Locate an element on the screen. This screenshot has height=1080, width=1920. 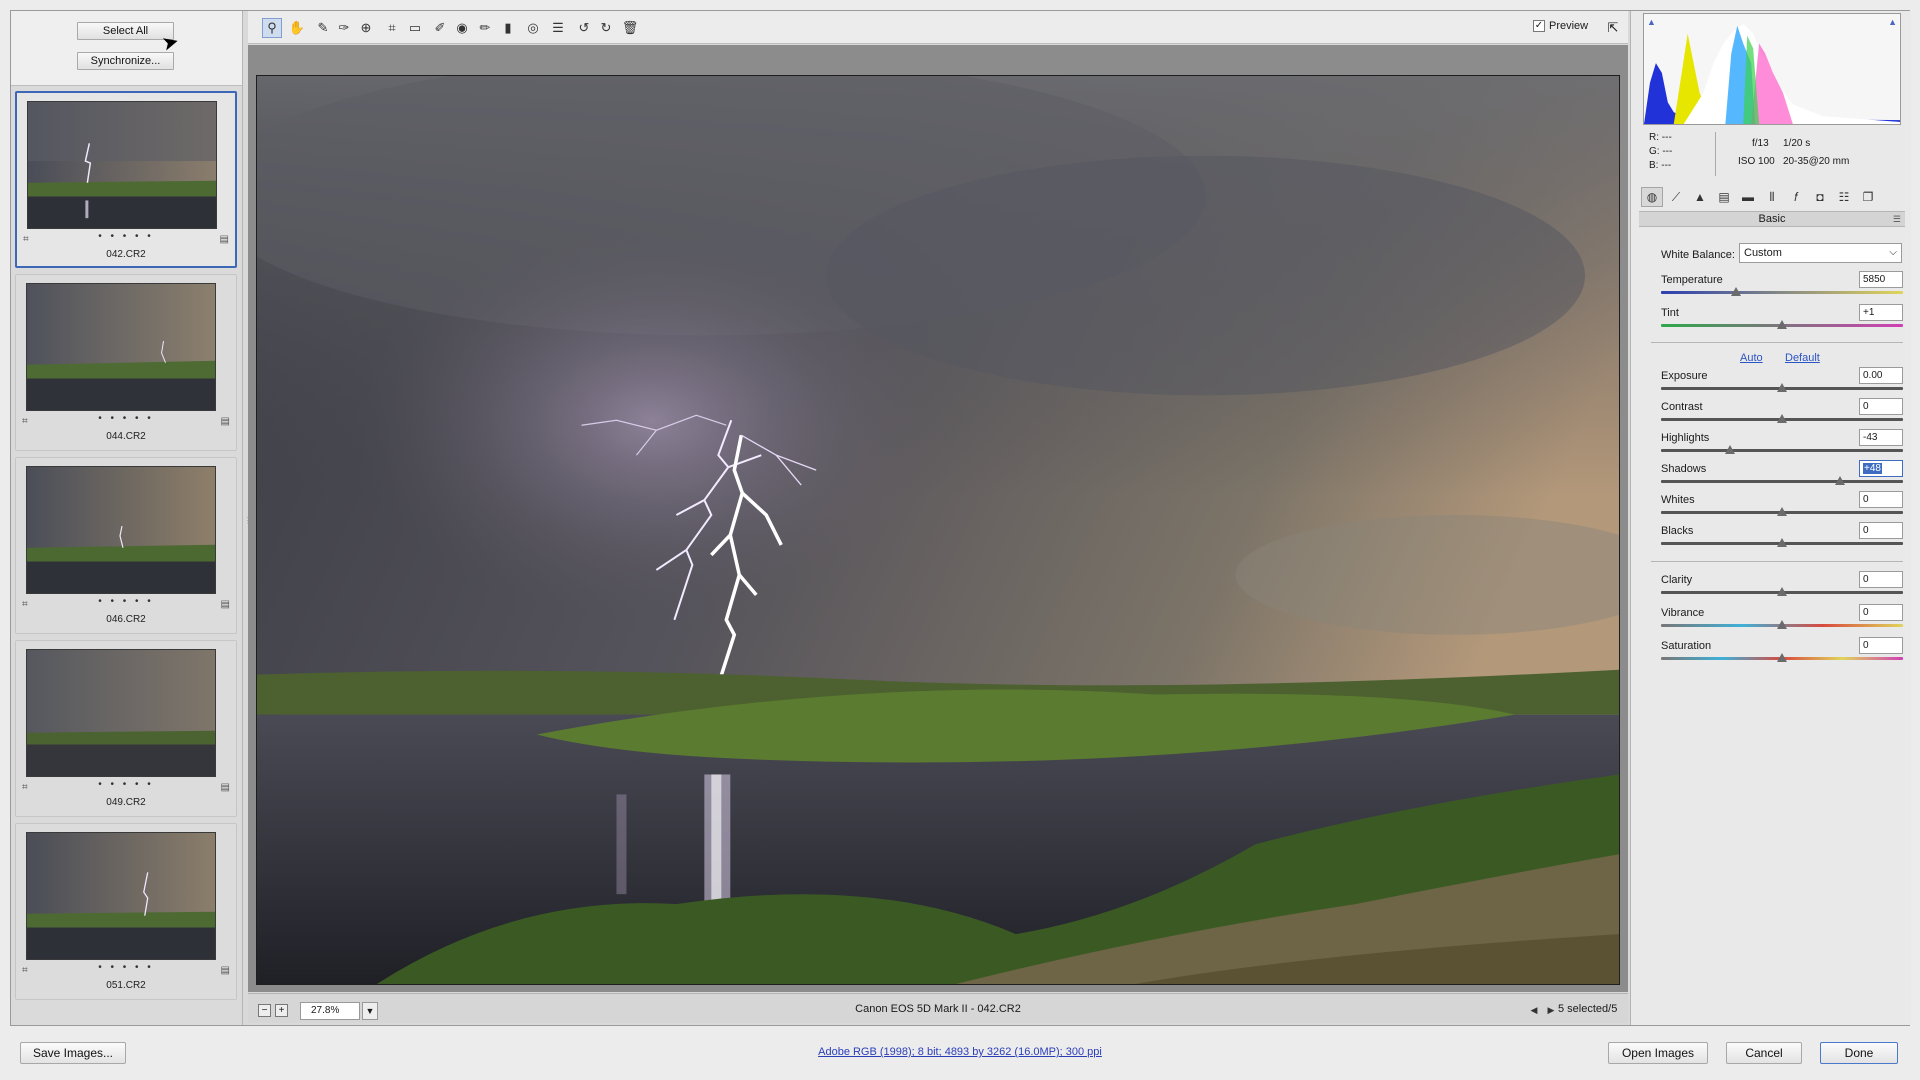
blacks-handle is located at coordinates (1782, 542).